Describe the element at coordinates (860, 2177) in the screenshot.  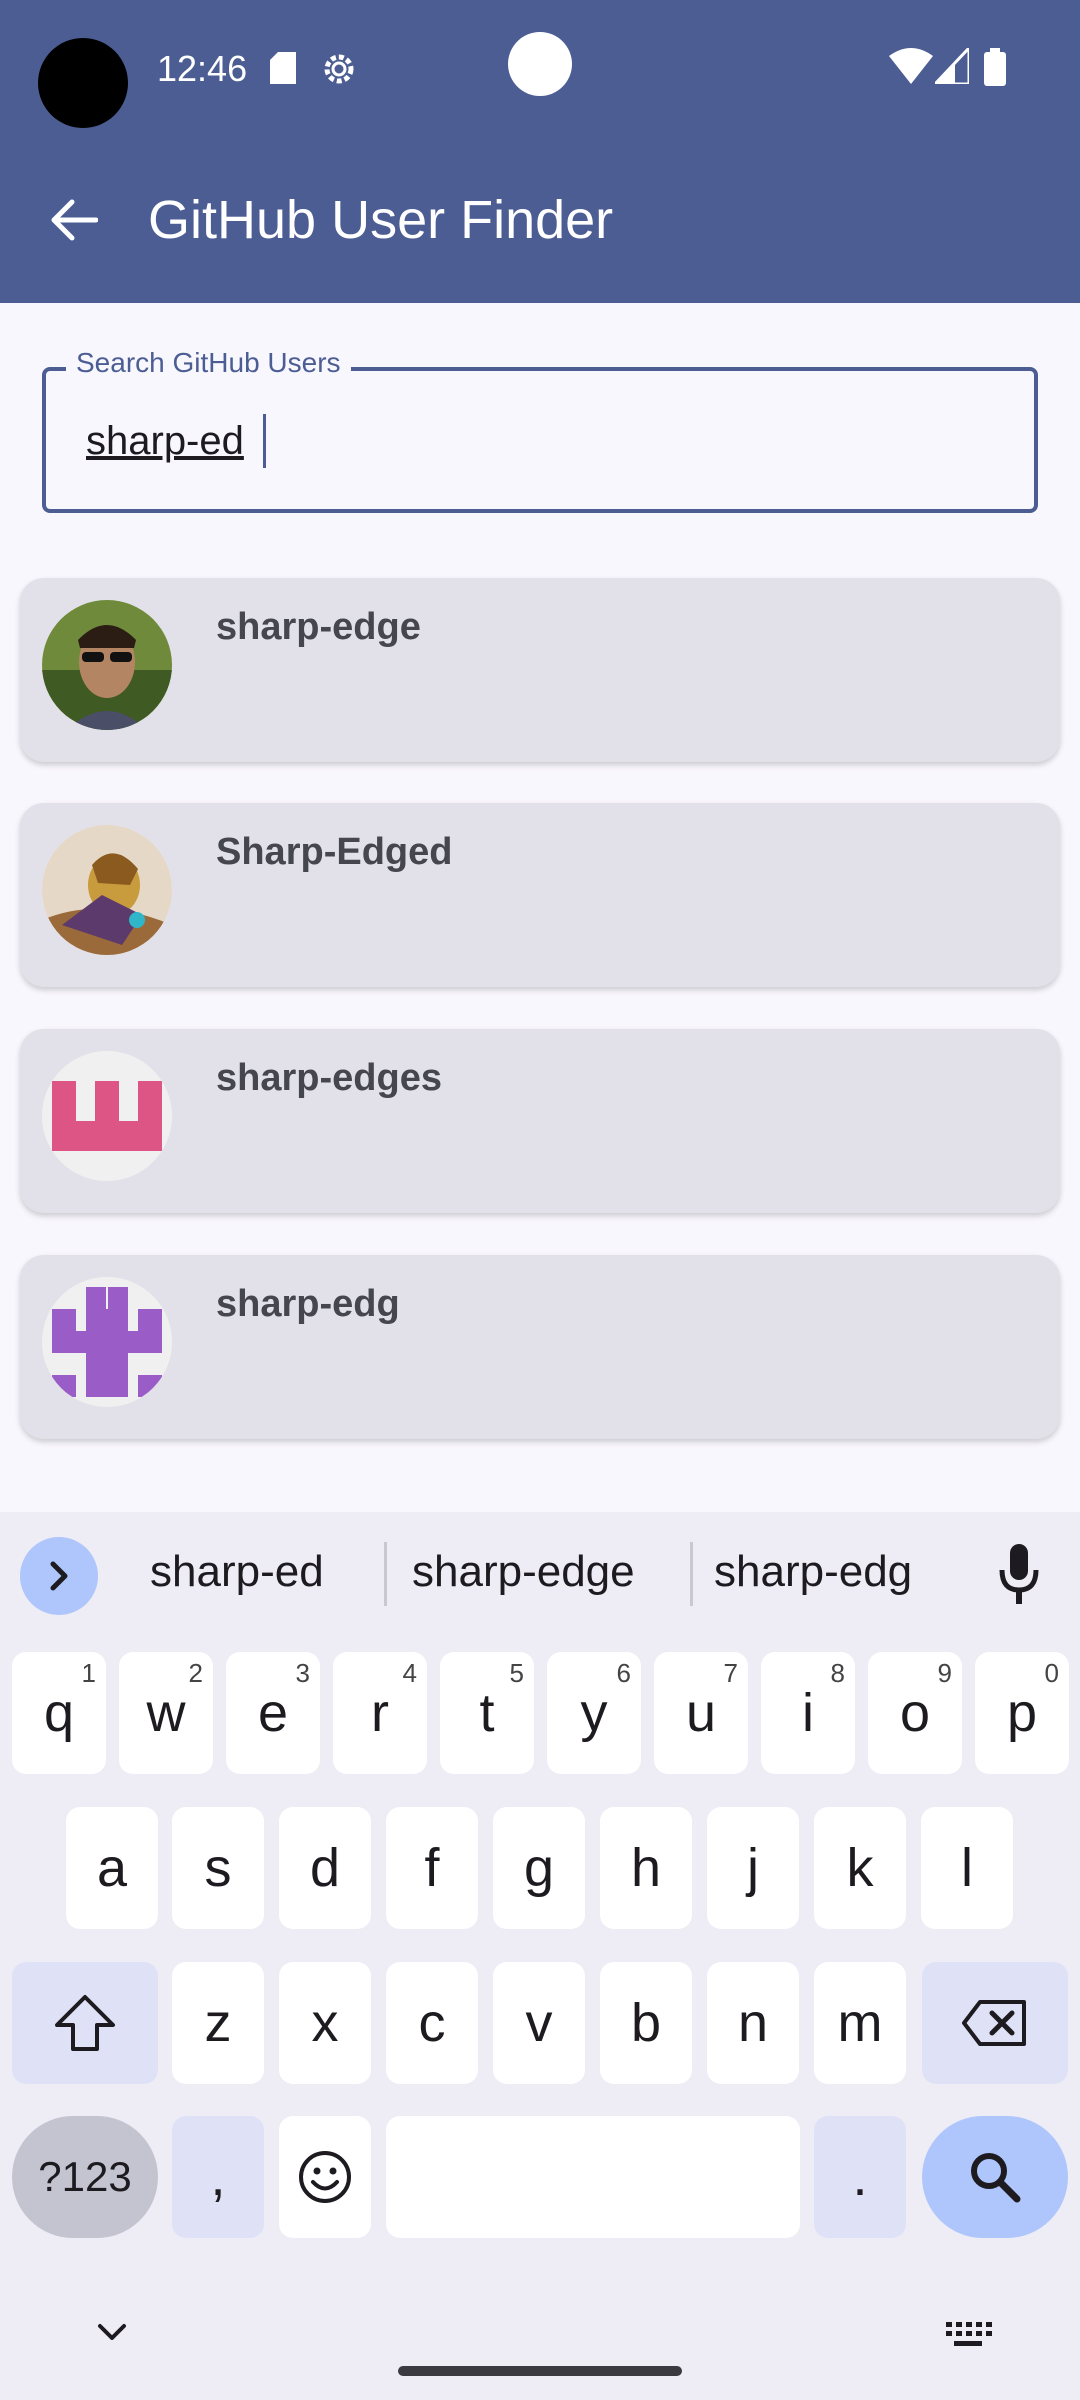
I see `period-key: .` at that location.